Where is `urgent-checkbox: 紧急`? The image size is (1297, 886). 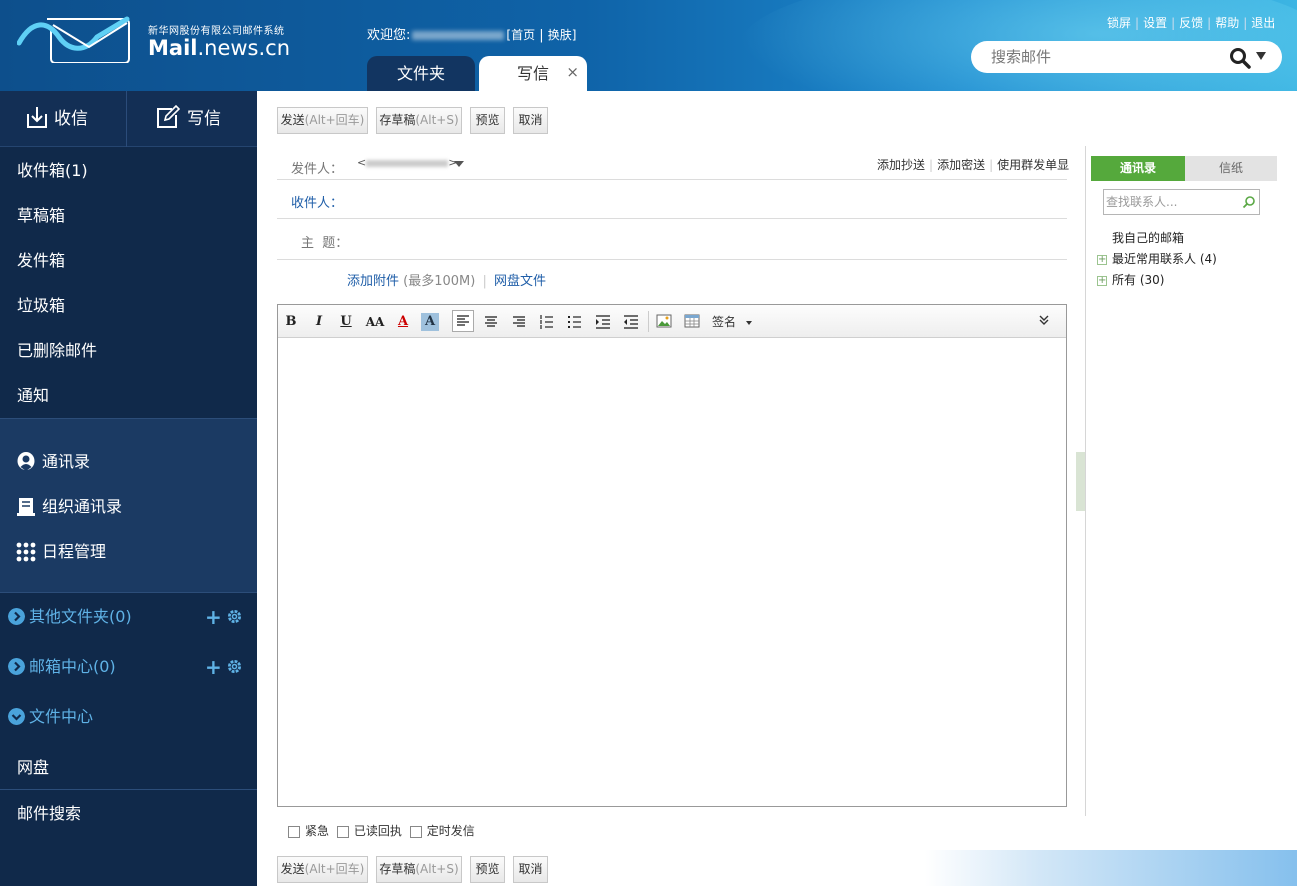 urgent-checkbox: 紧急 is located at coordinates (308, 831).